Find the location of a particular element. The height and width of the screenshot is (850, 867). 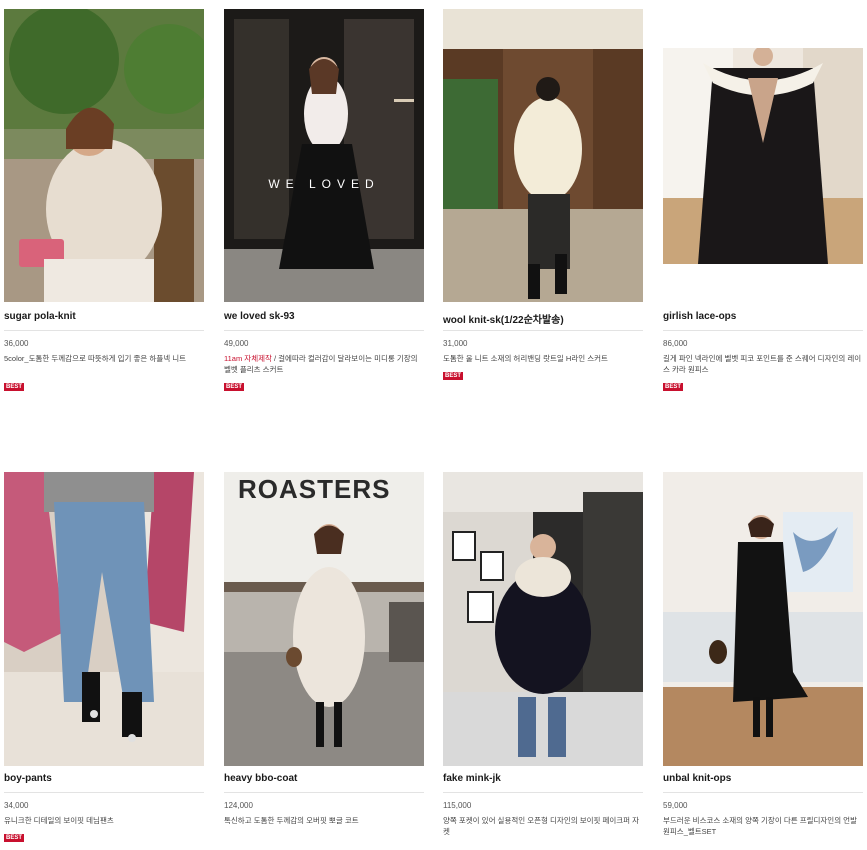

product-description: 도톰한 울 니트 소재의 허리밴딩 랏트일 H라인 스커트 is located at coordinates (543, 358).